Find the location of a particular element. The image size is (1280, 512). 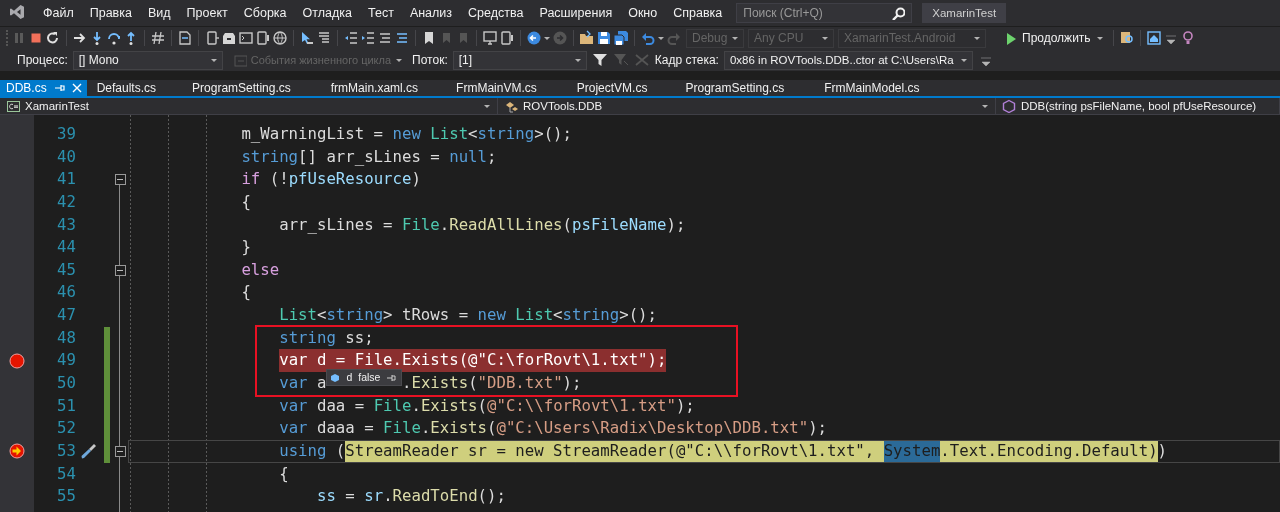

code-token: arr_sLines = is located at coordinates (336, 224).